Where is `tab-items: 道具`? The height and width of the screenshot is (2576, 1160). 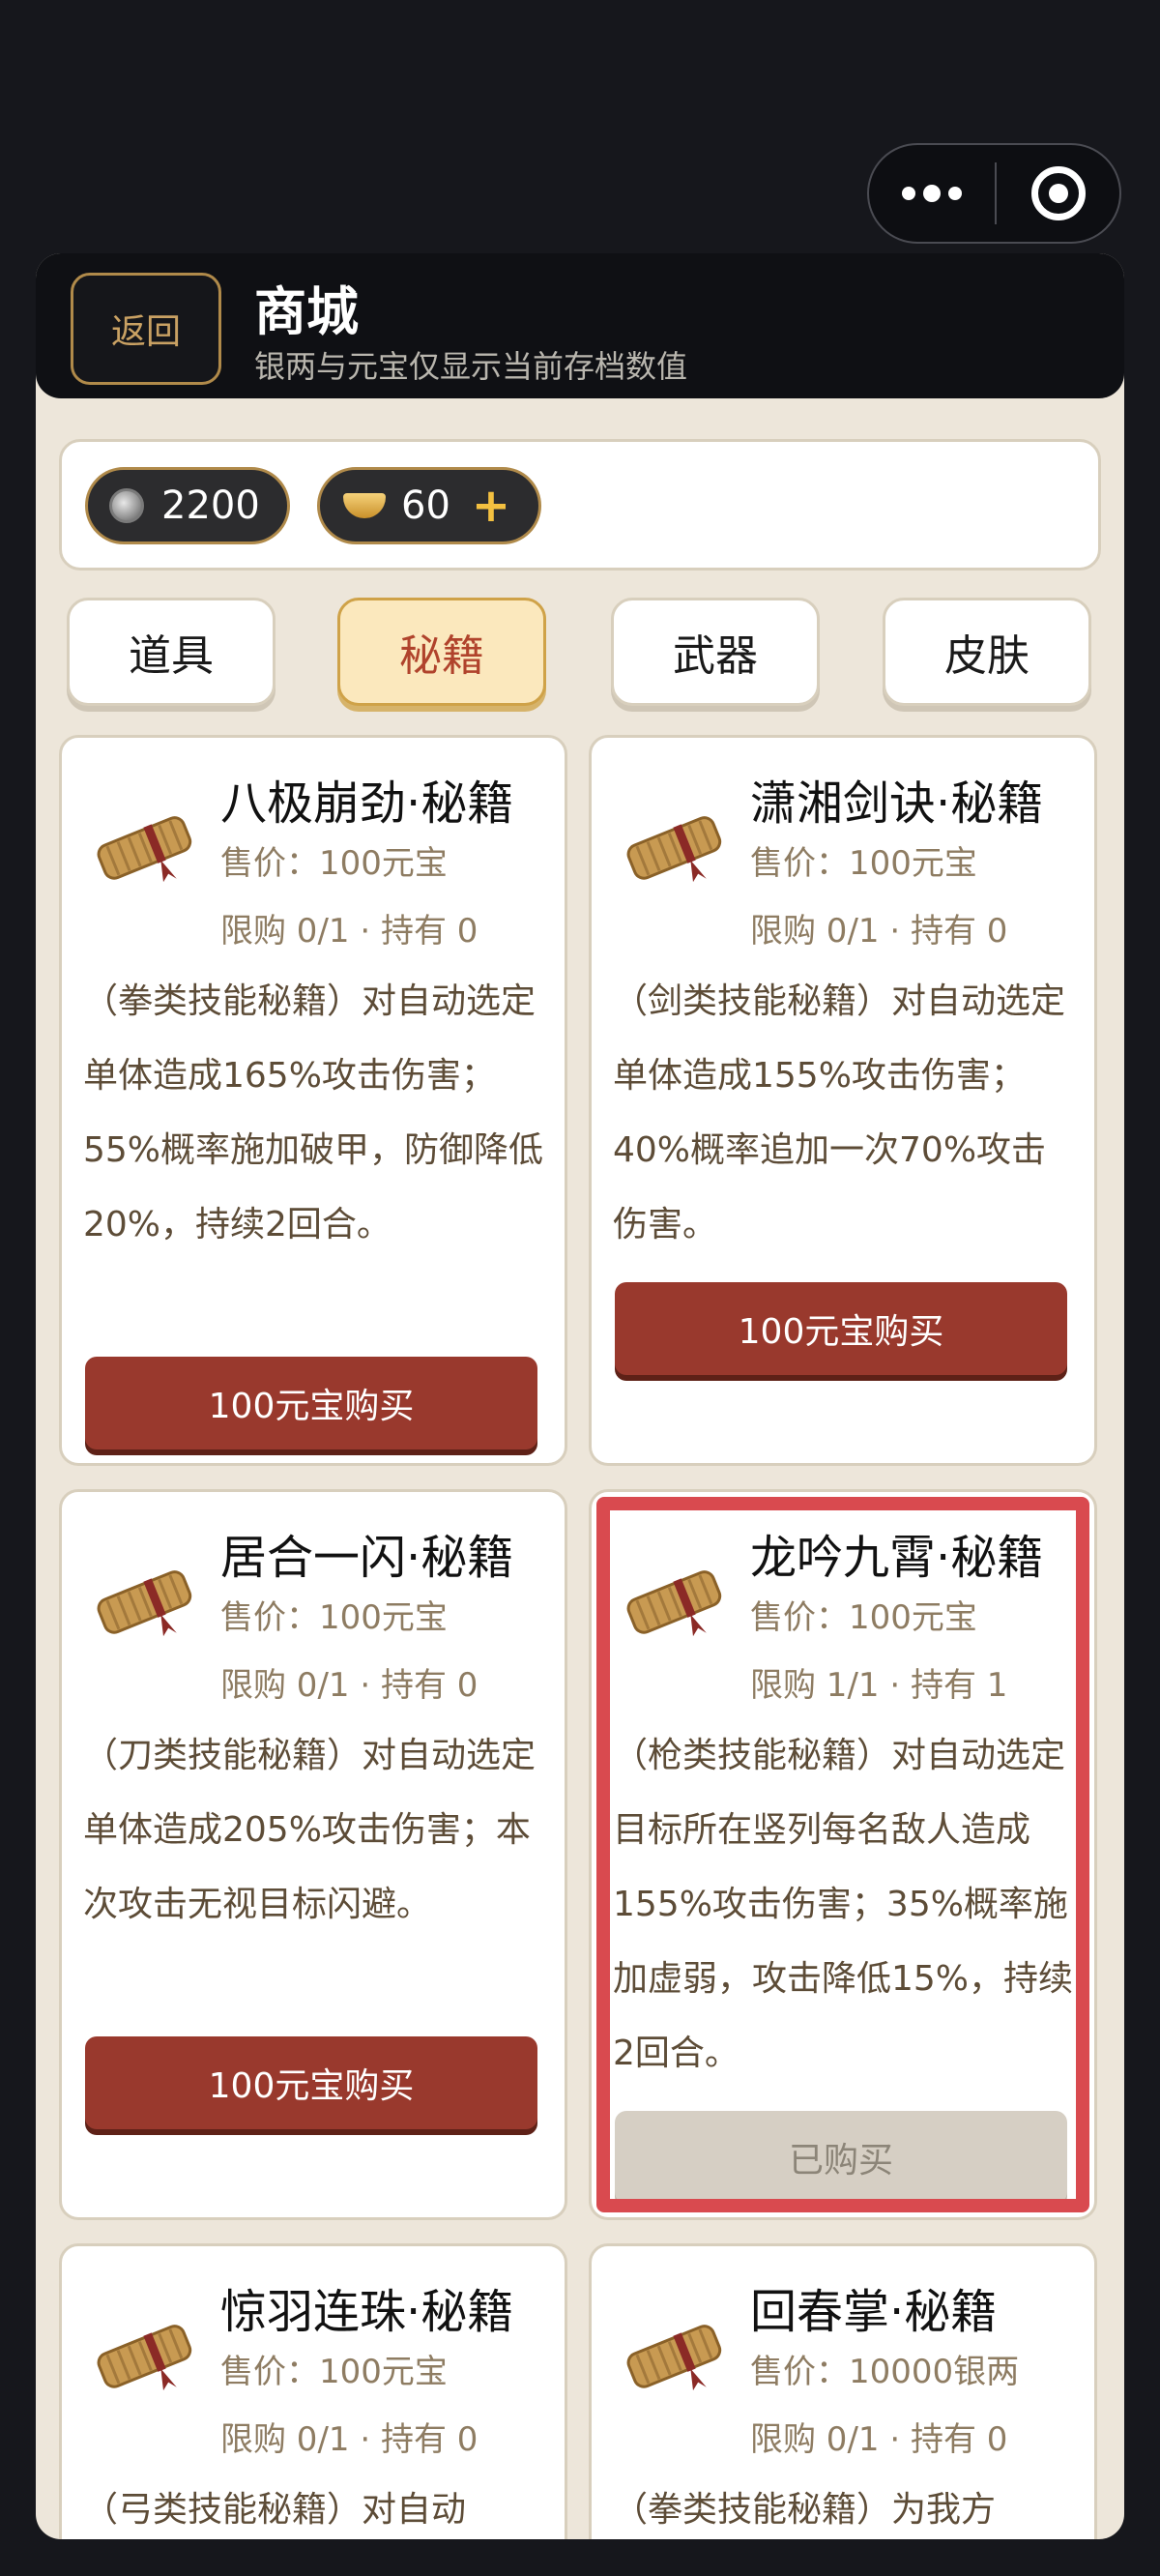
tab-items: 道具 is located at coordinates (171, 652).